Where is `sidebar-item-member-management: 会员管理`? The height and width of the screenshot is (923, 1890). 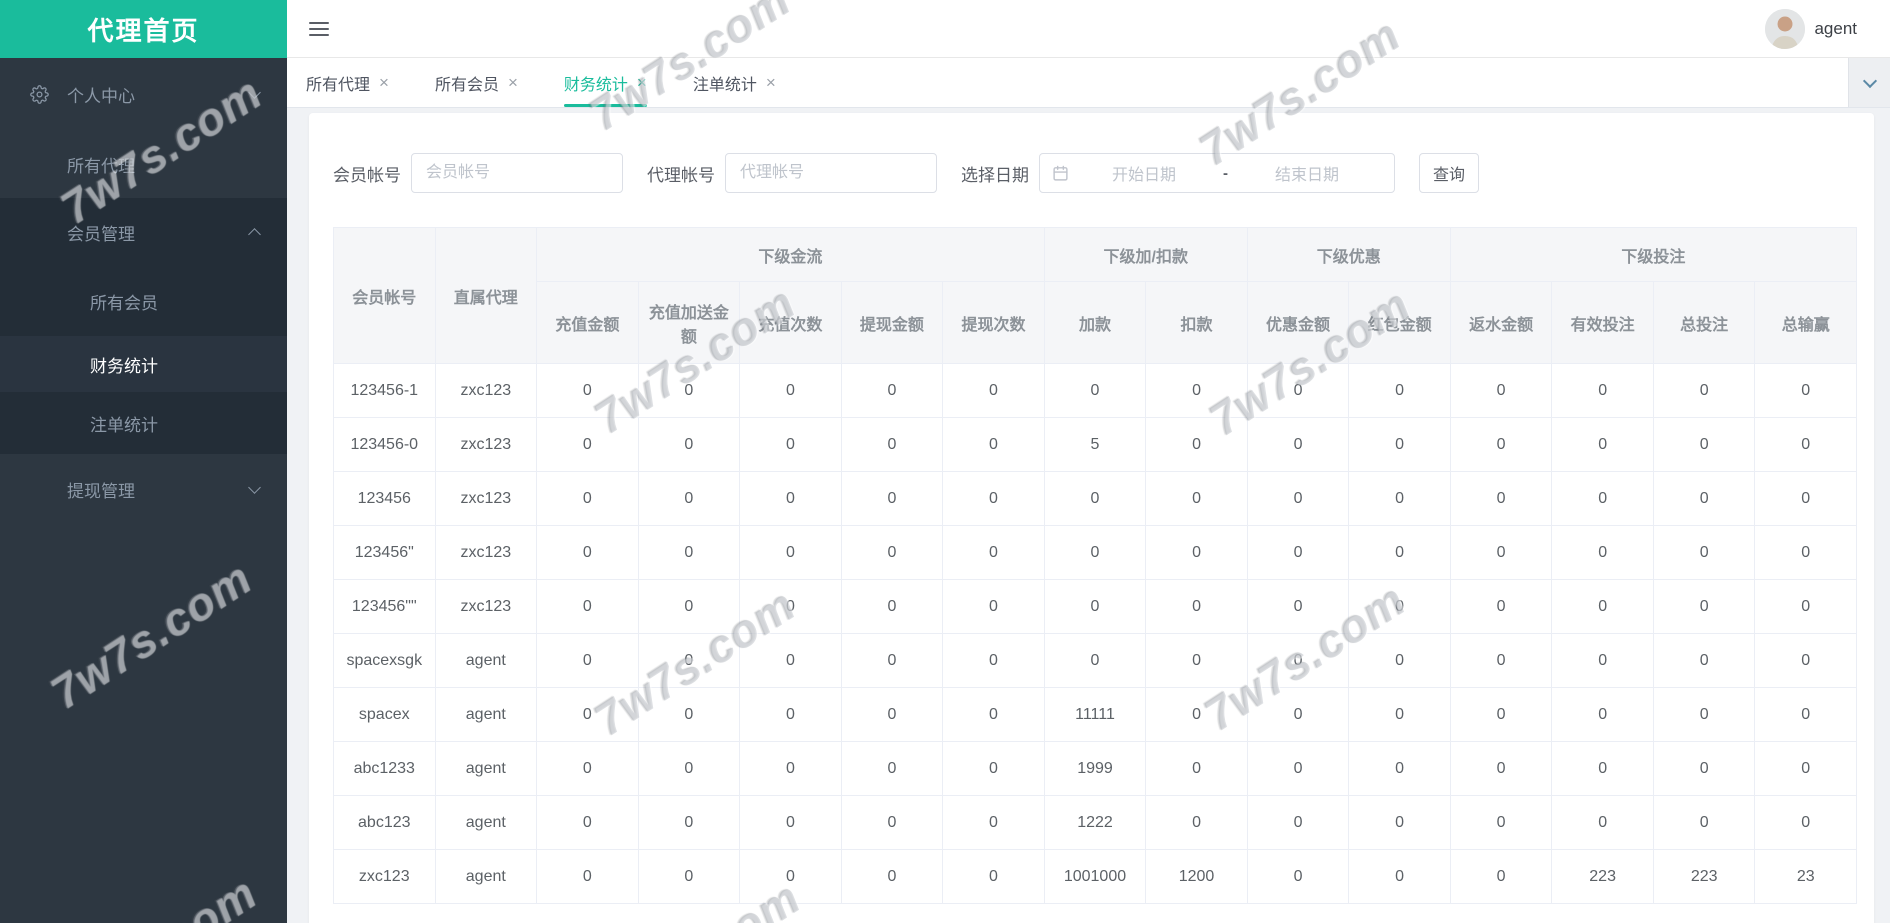 sidebar-item-member-management: 会员管理 is located at coordinates (143, 232).